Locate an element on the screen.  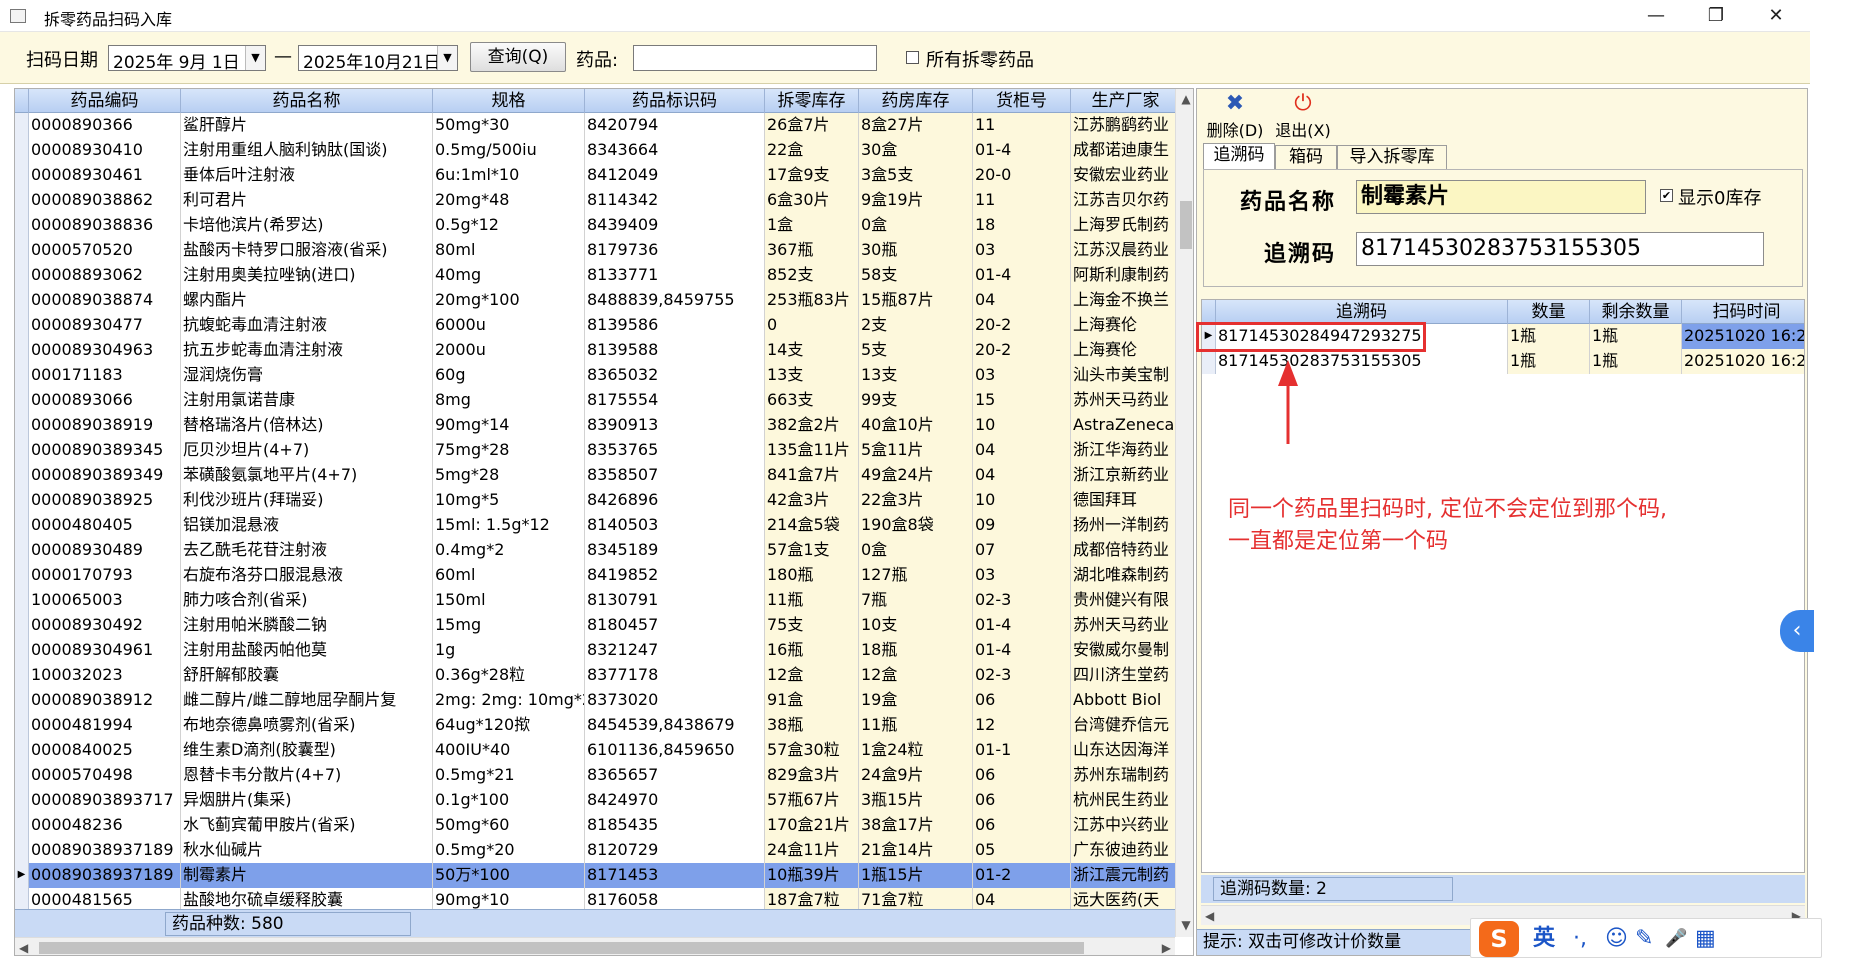
close-button: ✕ is located at coordinates (1776, 16).